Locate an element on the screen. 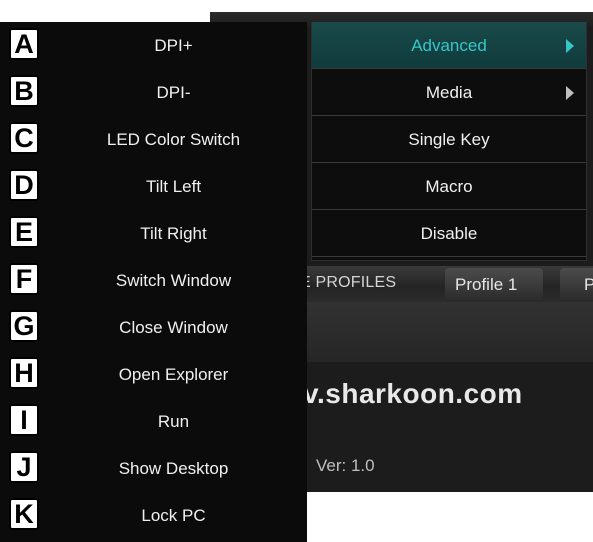  letter-badge: F is located at coordinates (24, 279).